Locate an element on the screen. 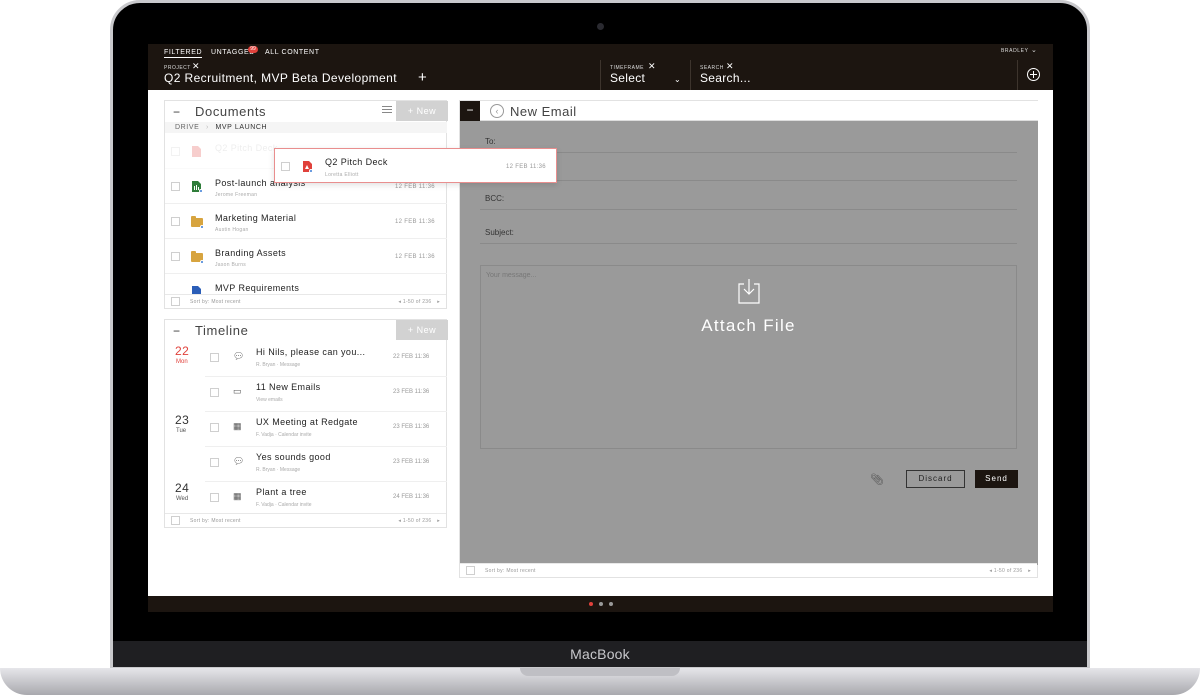 The image size is (1200, 695). project-value: Q2 Recruitment, MVP Beta Development is located at coordinates (280, 78).